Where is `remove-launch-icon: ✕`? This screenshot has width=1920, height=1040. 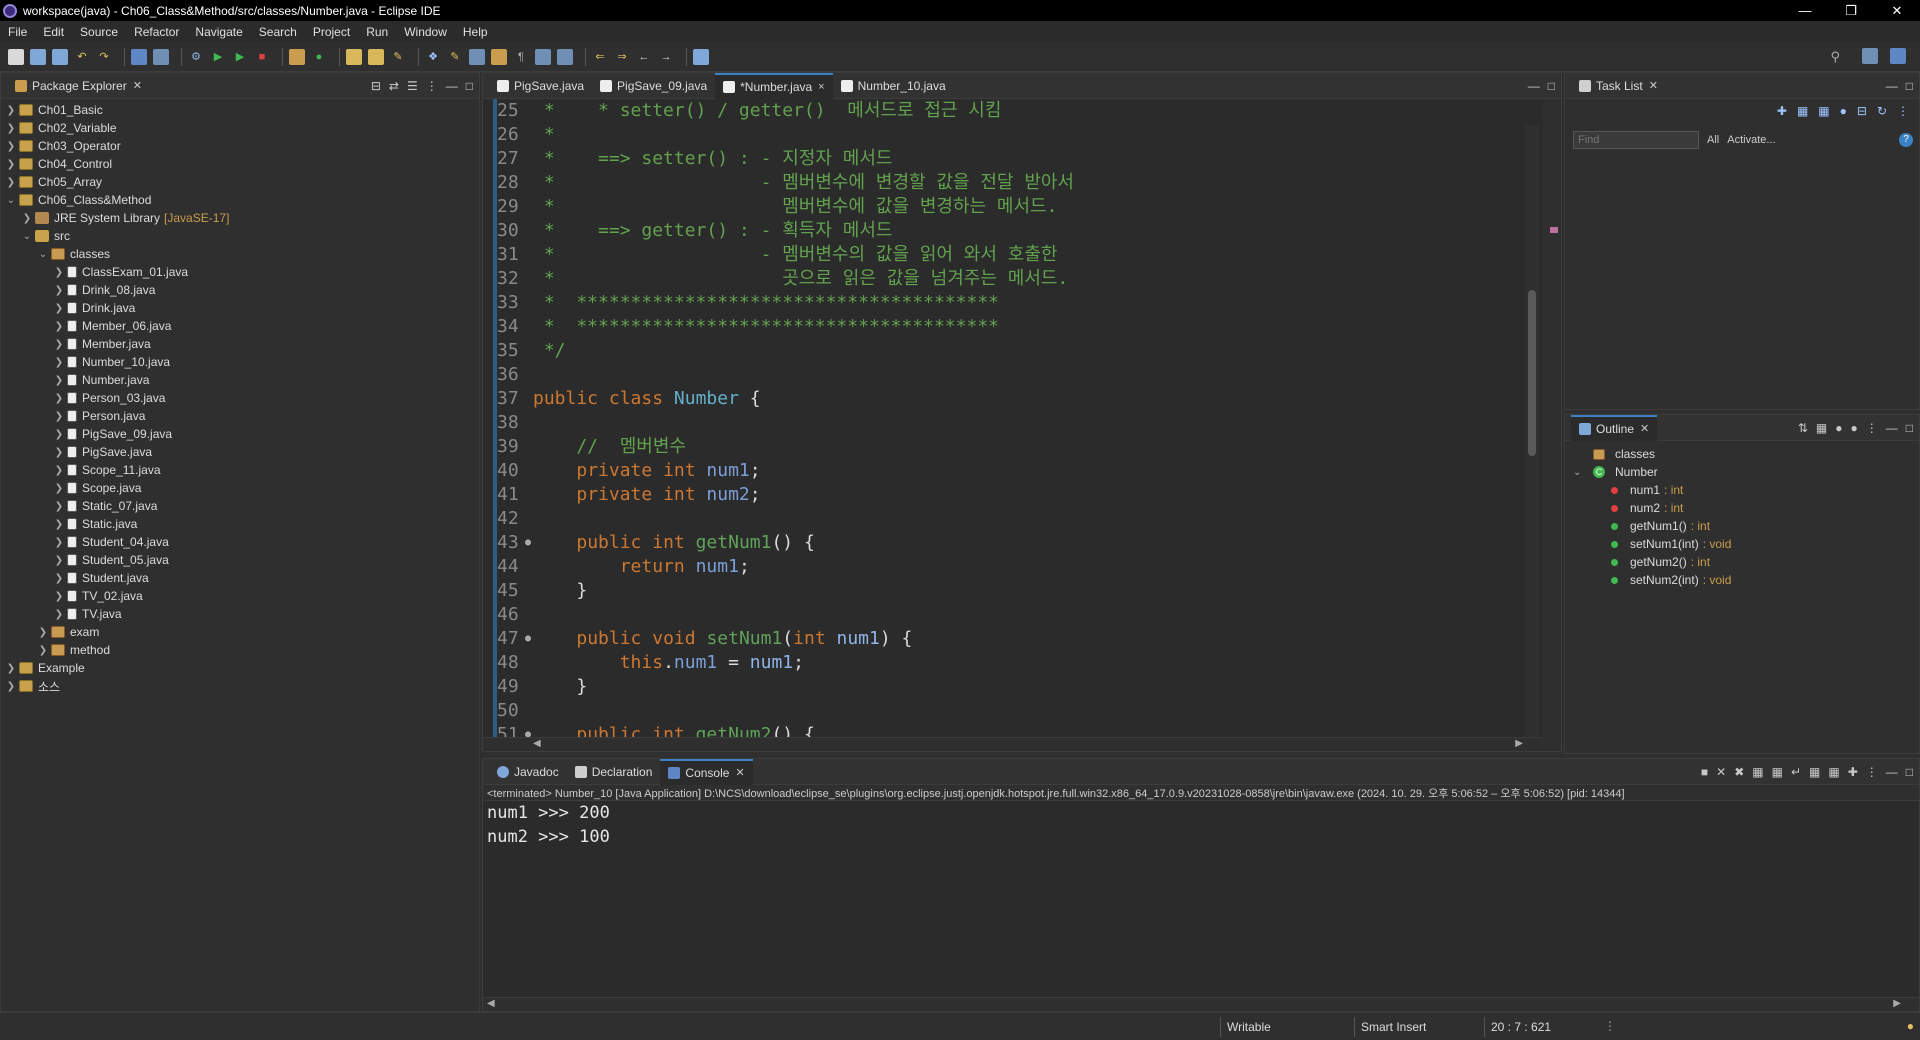
remove-launch-icon: ✕ is located at coordinates (1721, 772).